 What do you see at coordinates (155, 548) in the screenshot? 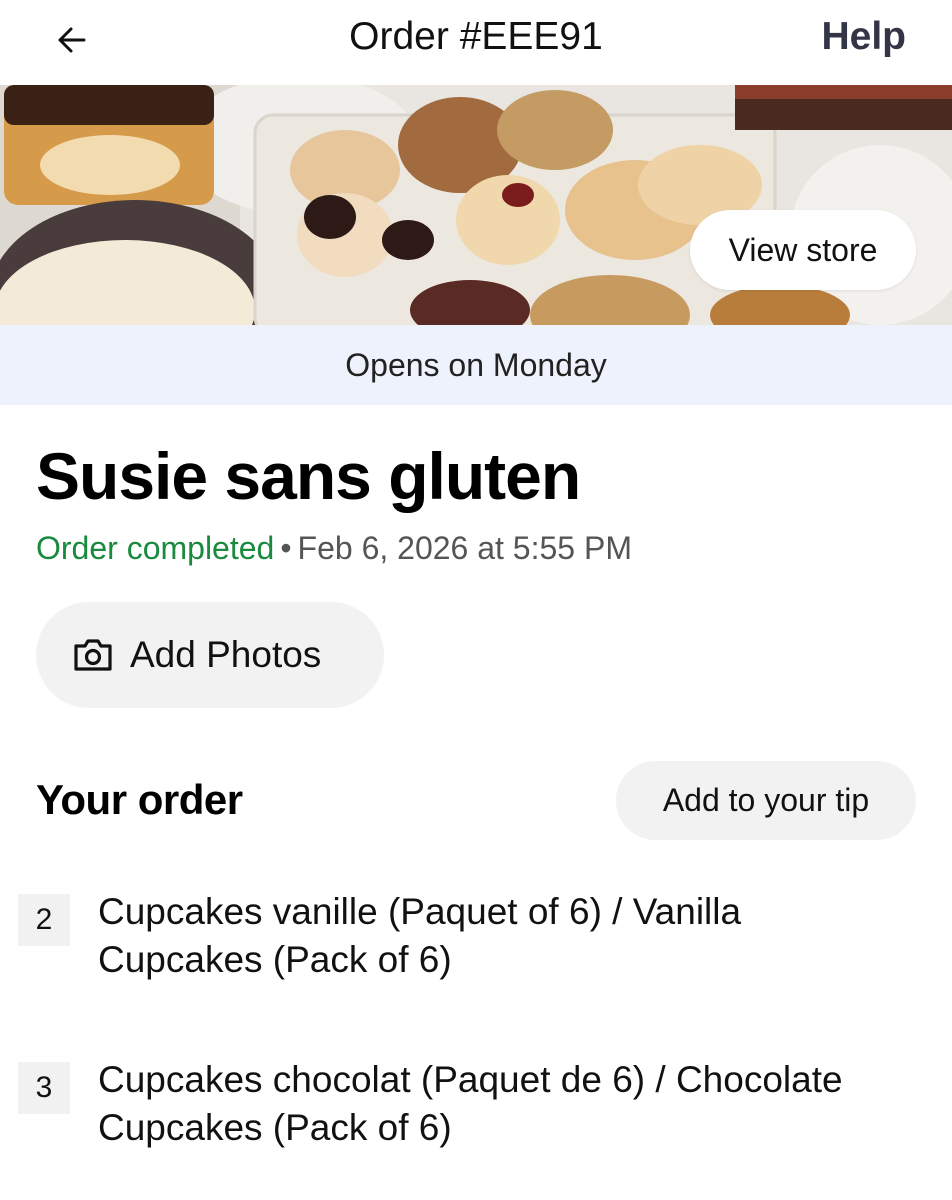
I see `order-status: Order completed` at bounding box center [155, 548].